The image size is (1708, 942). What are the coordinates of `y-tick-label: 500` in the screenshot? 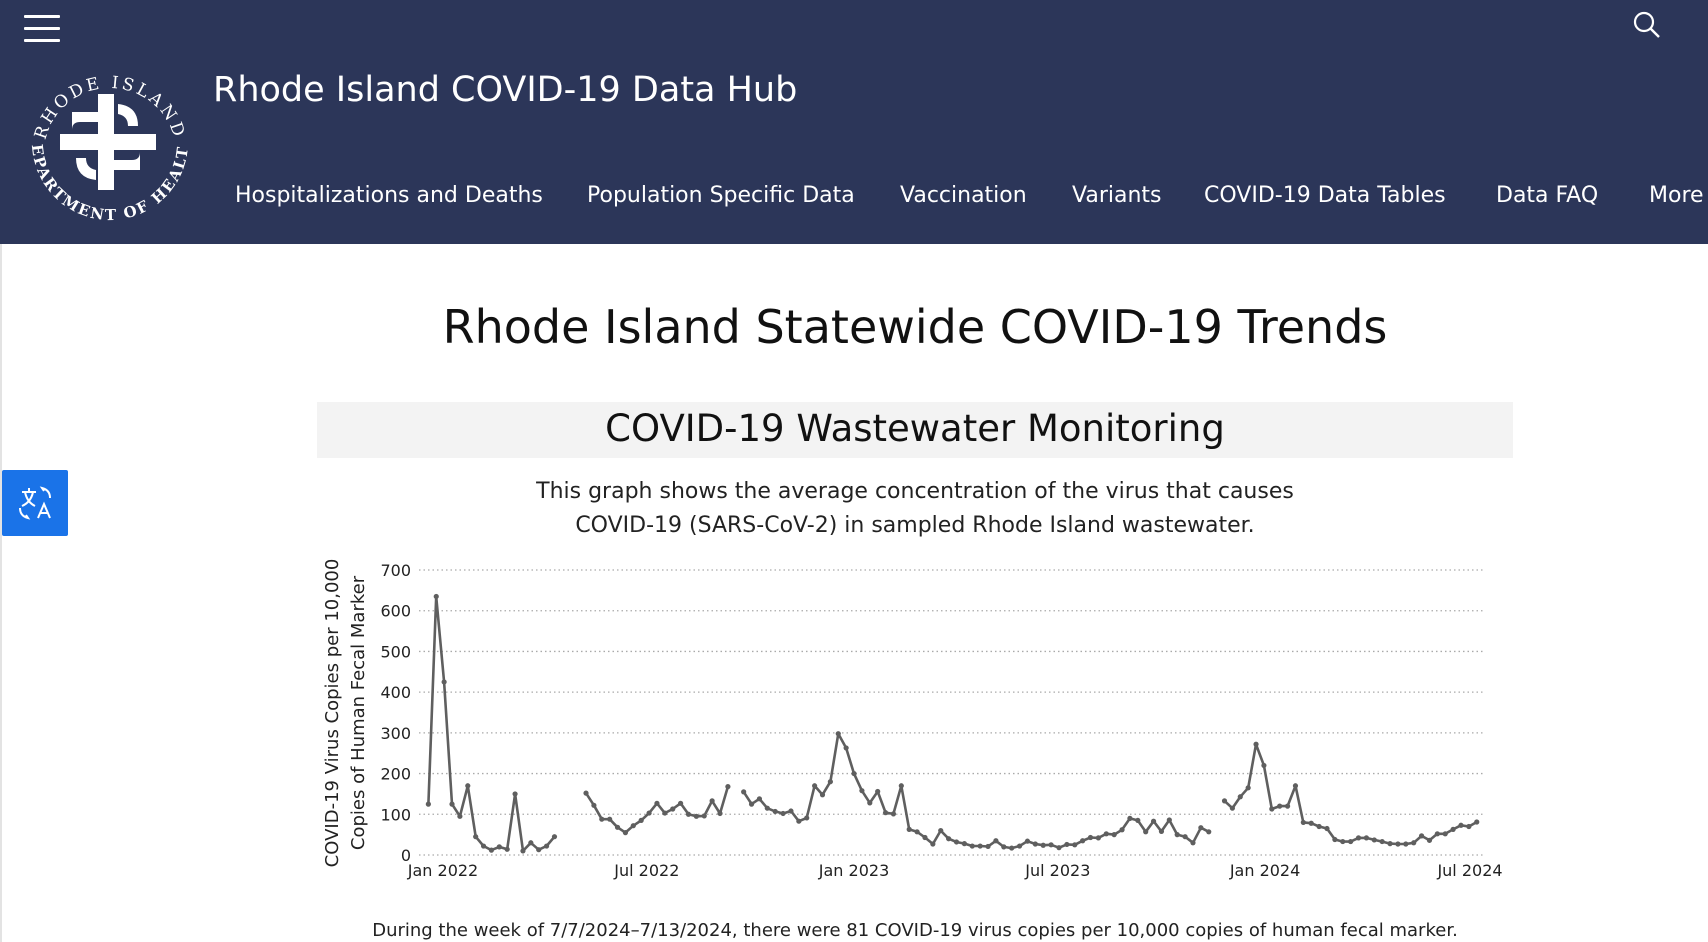 It's located at (395, 651).